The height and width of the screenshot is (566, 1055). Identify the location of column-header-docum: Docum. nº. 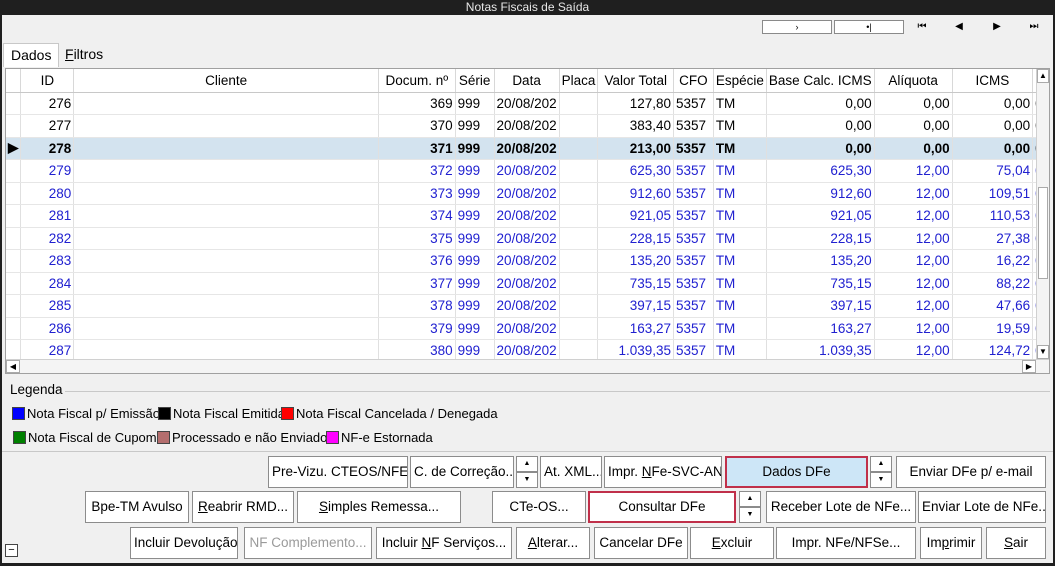
(417, 81).